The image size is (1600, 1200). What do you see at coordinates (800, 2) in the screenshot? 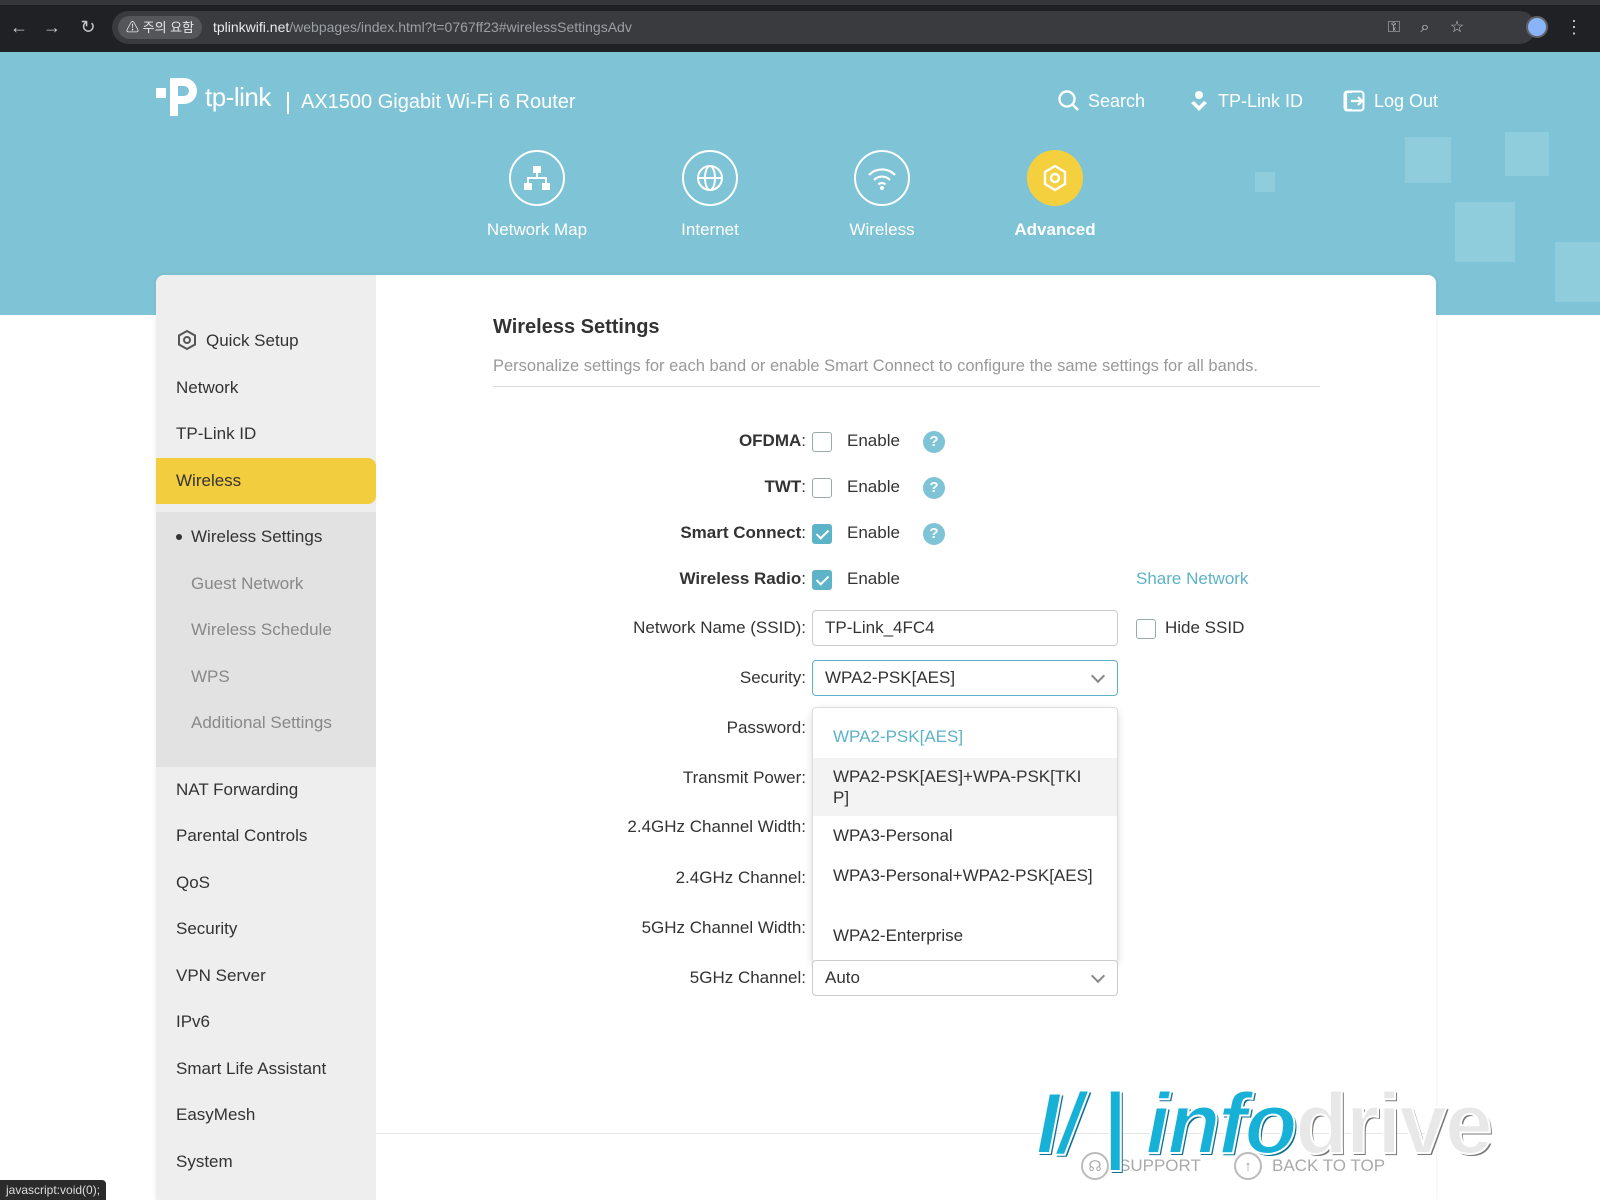
I see `tab-strip` at bounding box center [800, 2].